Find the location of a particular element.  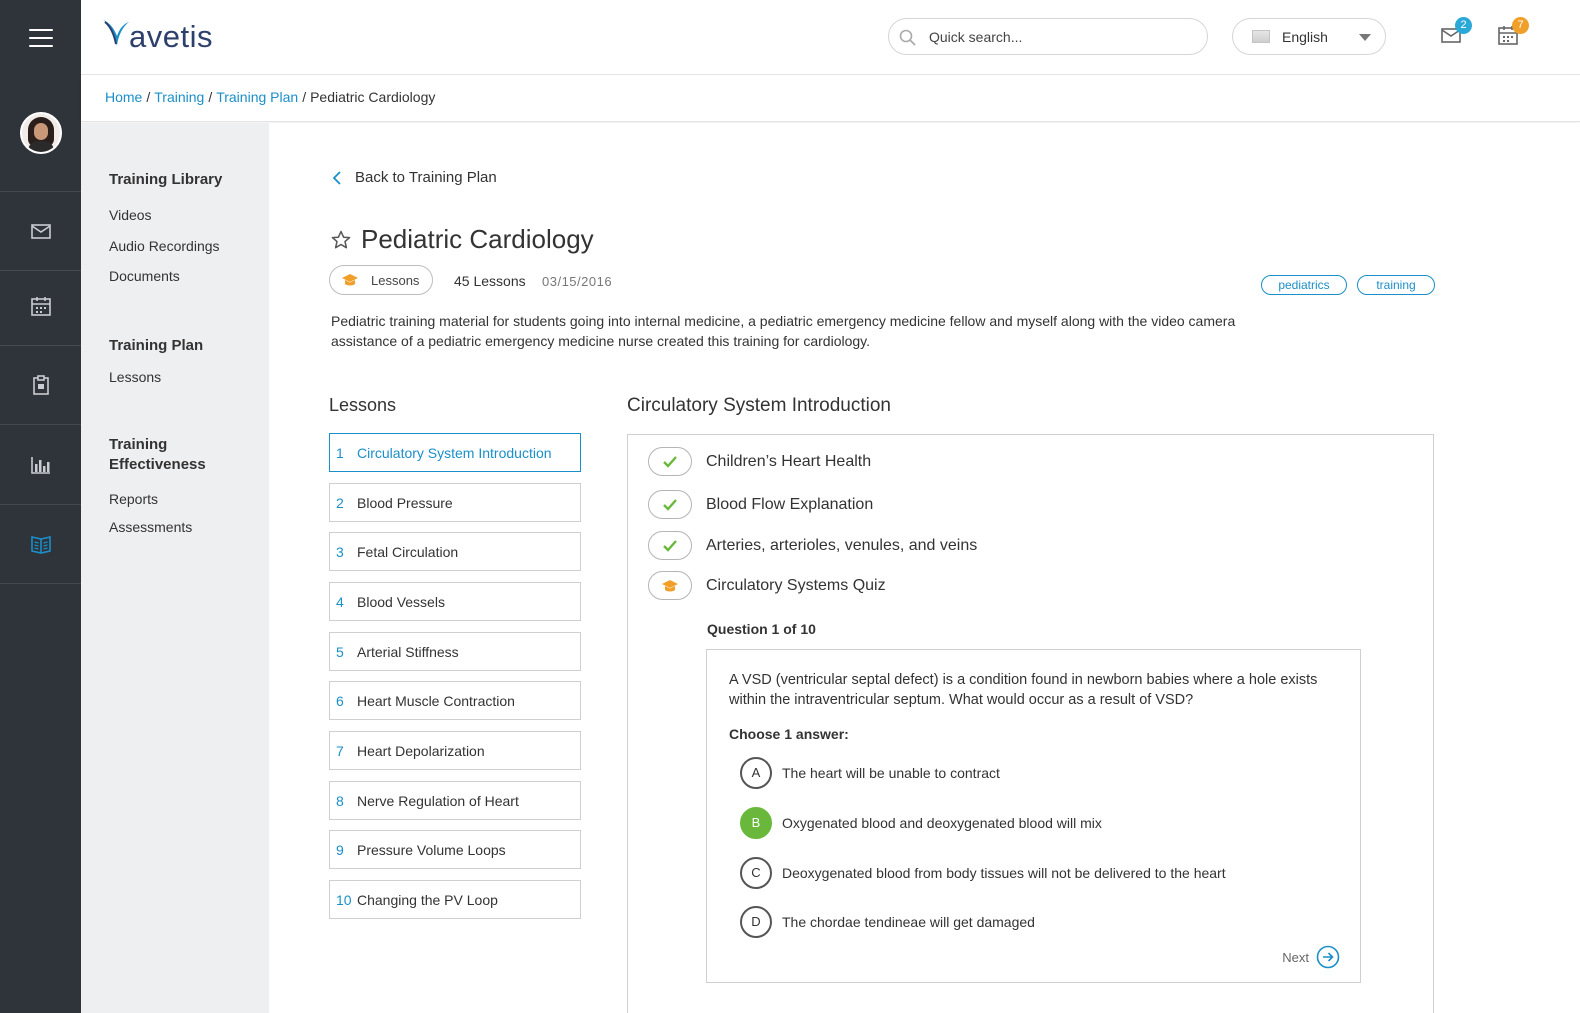

star-icon is located at coordinates (341, 240).